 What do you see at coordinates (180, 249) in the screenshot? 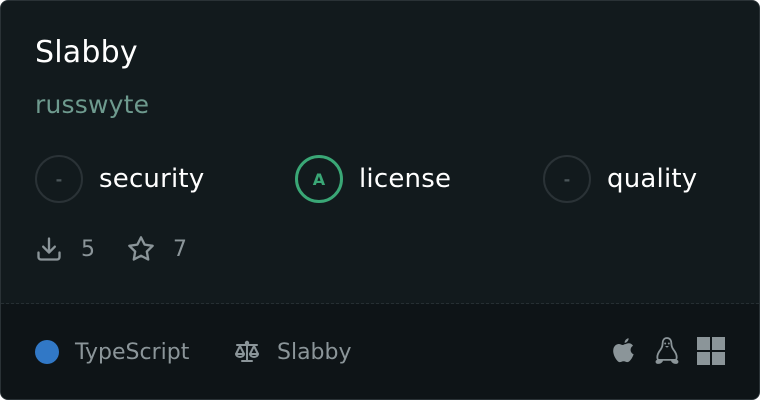
I see `stars-count: 7` at bounding box center [180, 249].